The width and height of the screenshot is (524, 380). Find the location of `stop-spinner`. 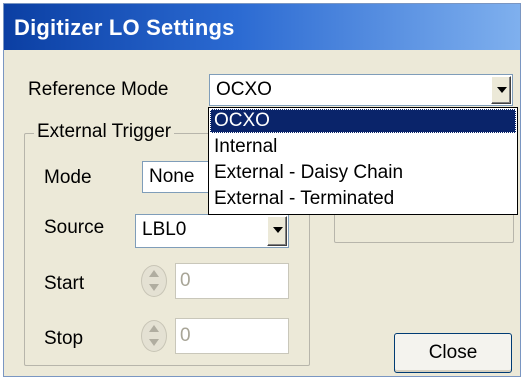

stop-spinner is located at coordinates (155, 337).